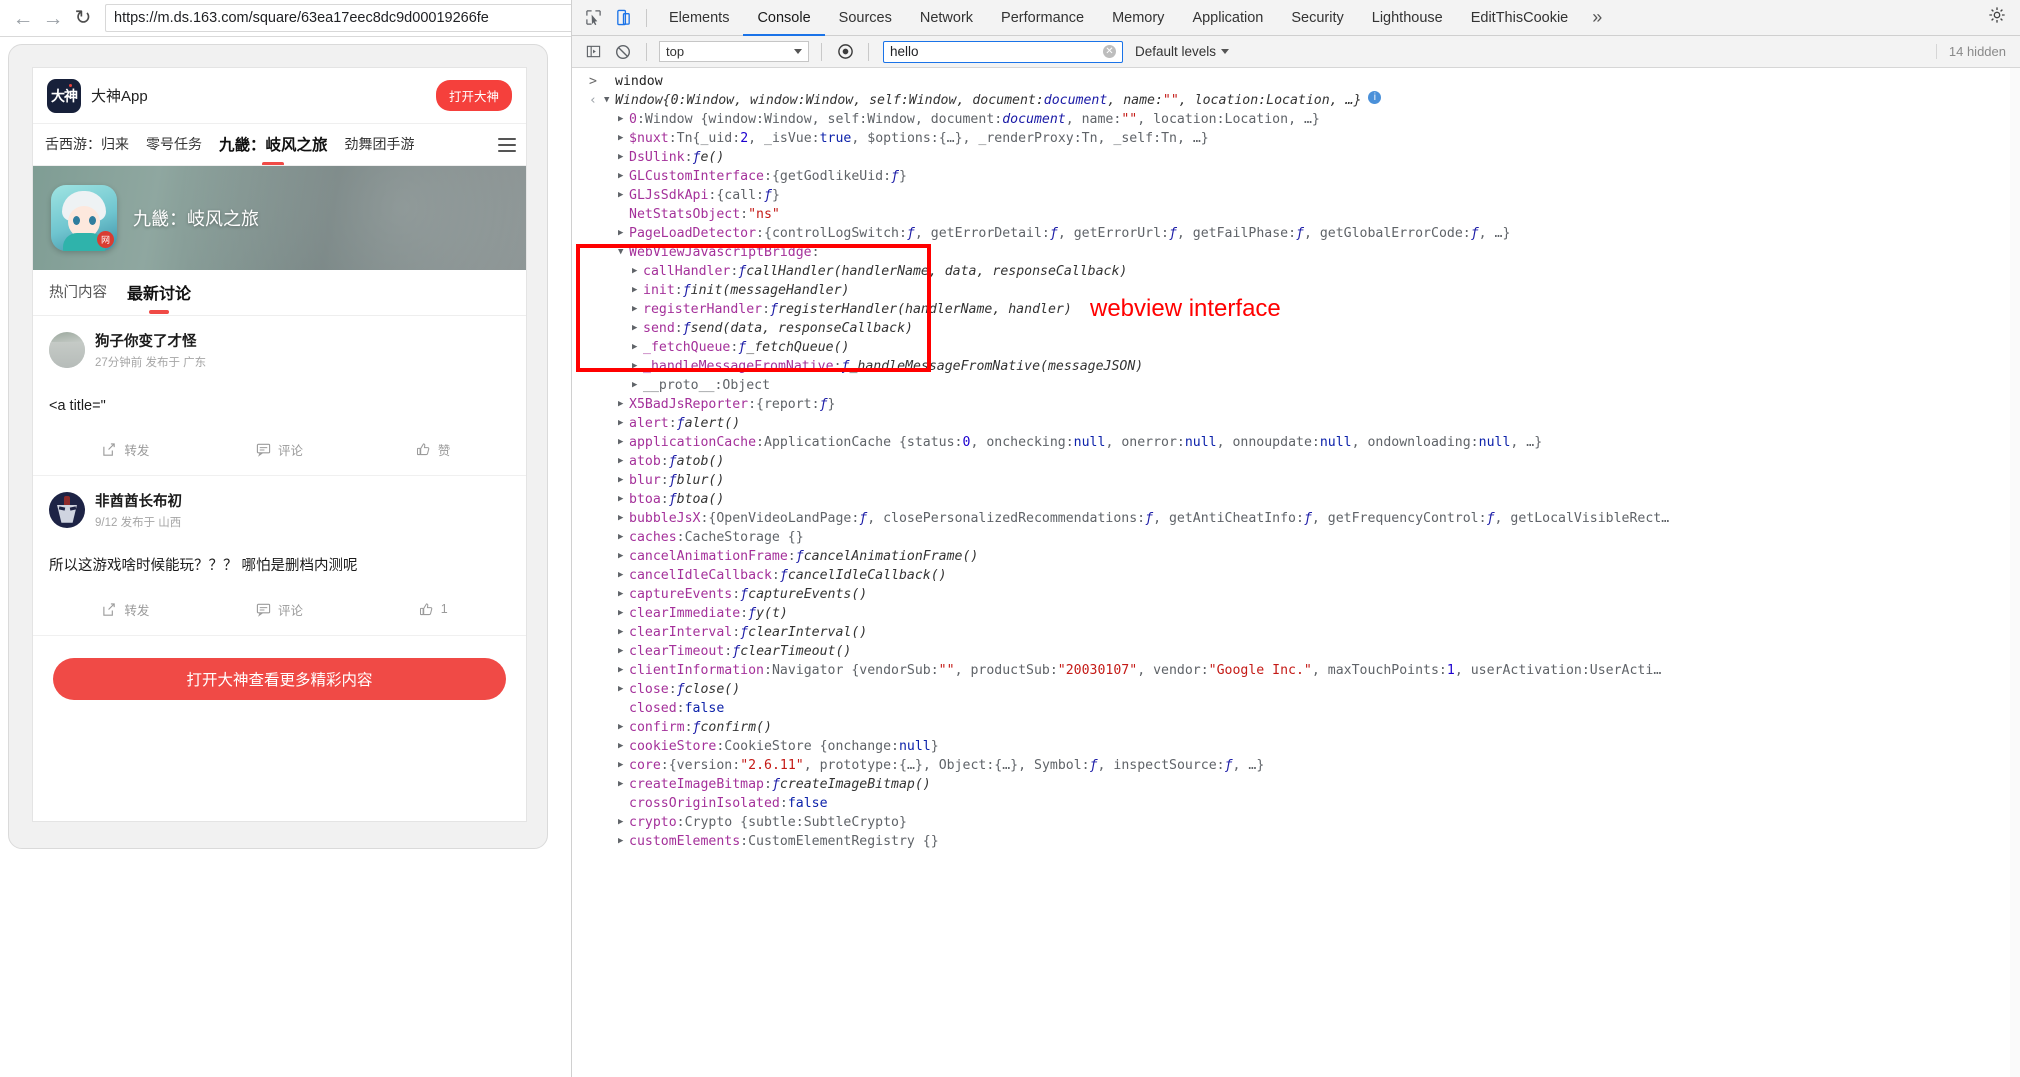  What do you see at coordinates (433, 609) in the screenshot?
I see `like-action: 1` at bounding box center [433, 609].